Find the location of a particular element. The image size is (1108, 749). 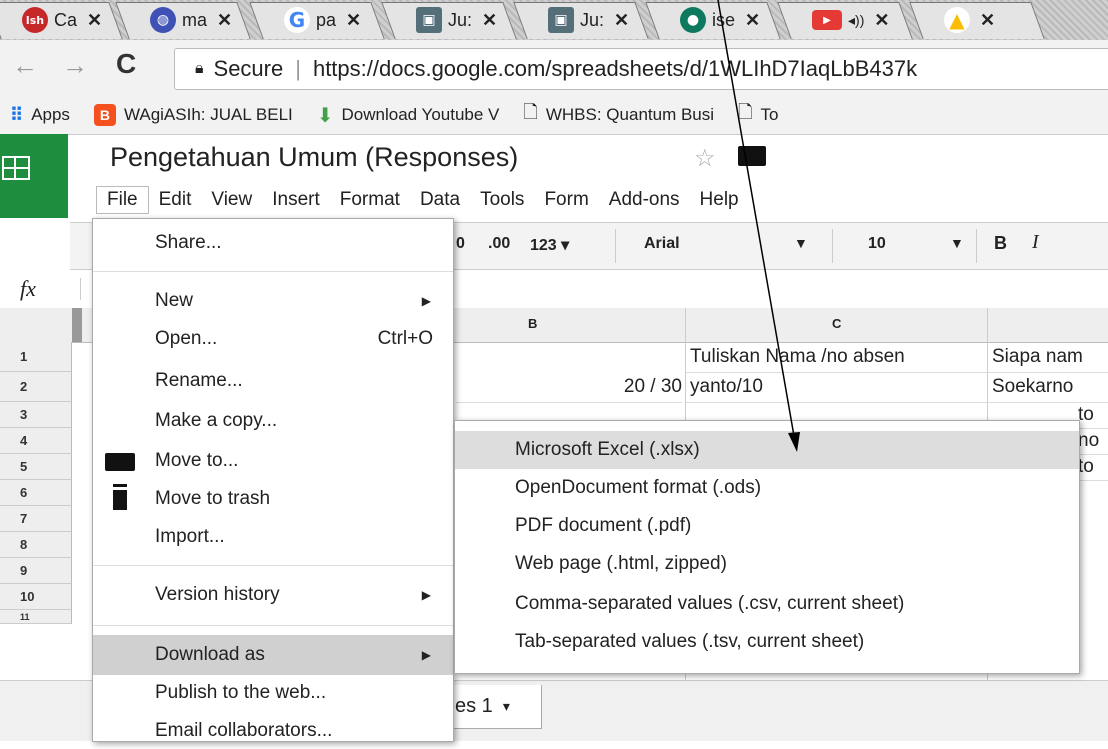

annotation-arrow is located at coordinates (758, 226).